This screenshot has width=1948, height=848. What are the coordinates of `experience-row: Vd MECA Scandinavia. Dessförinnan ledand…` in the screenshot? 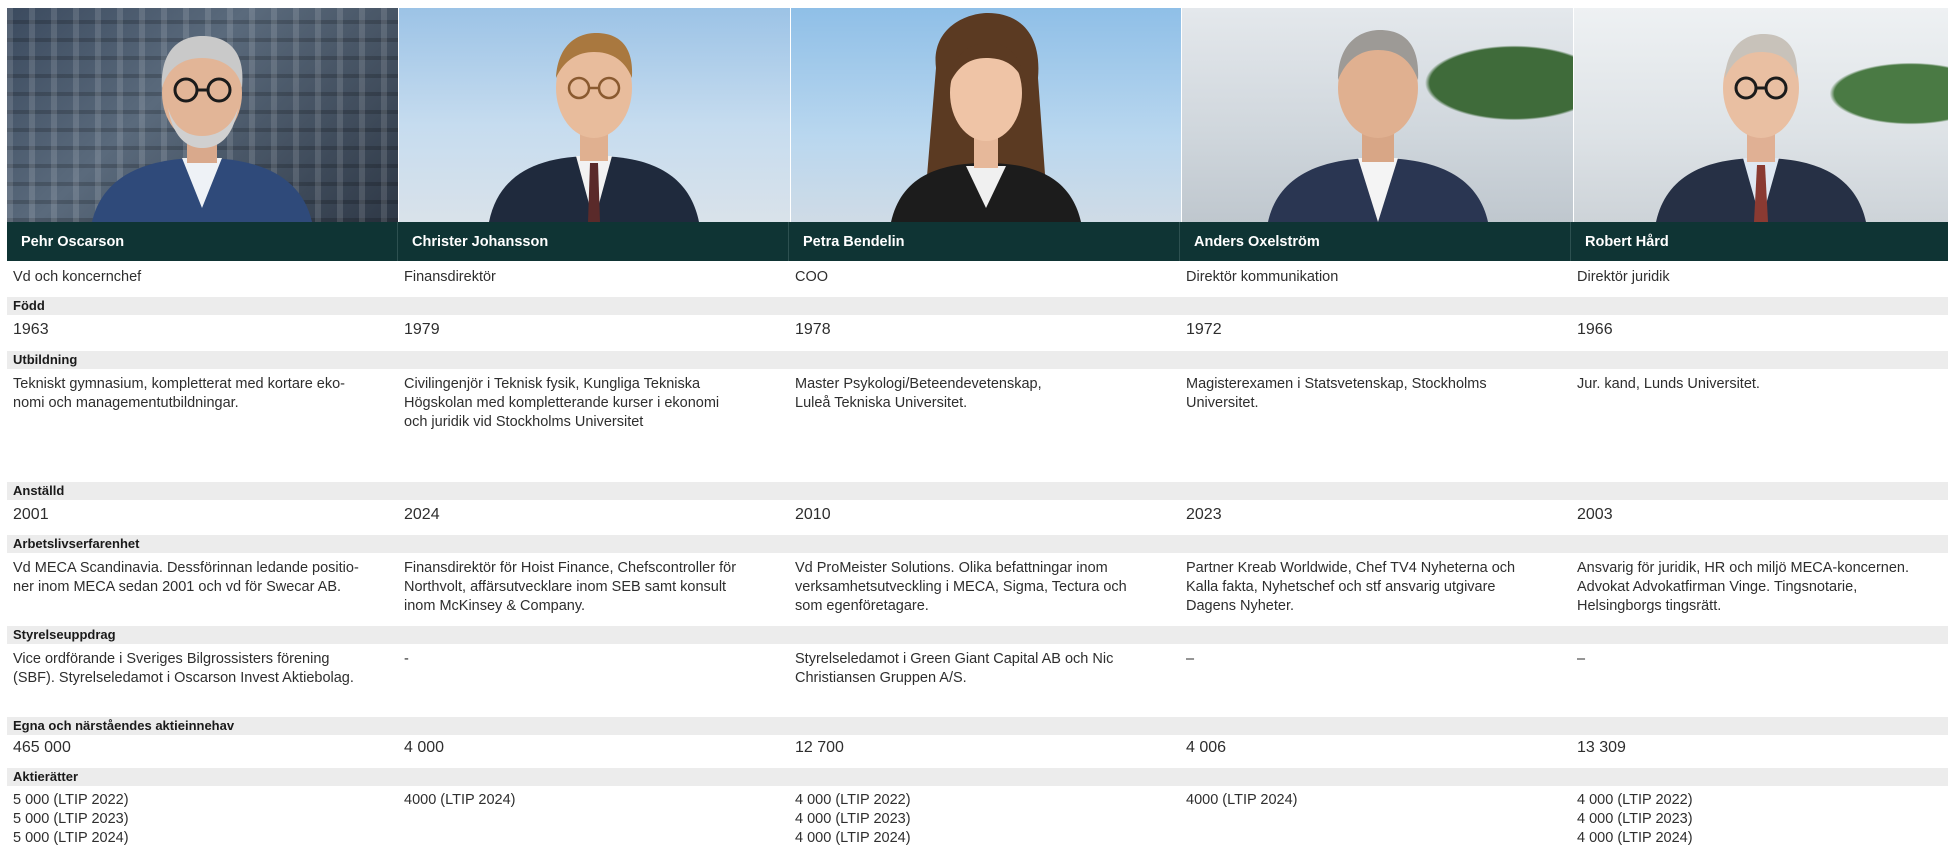 It's located at (977, 587).